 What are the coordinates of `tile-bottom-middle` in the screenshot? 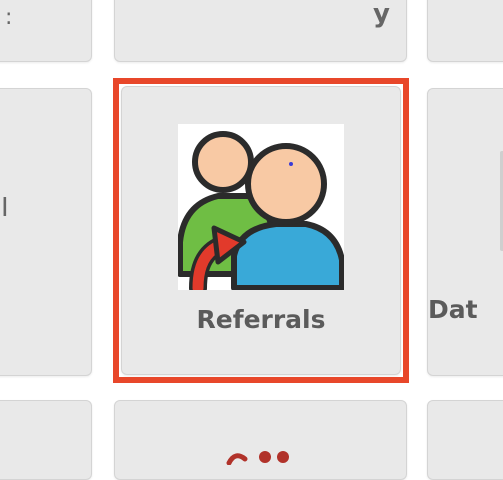 It's located at (260, 440).